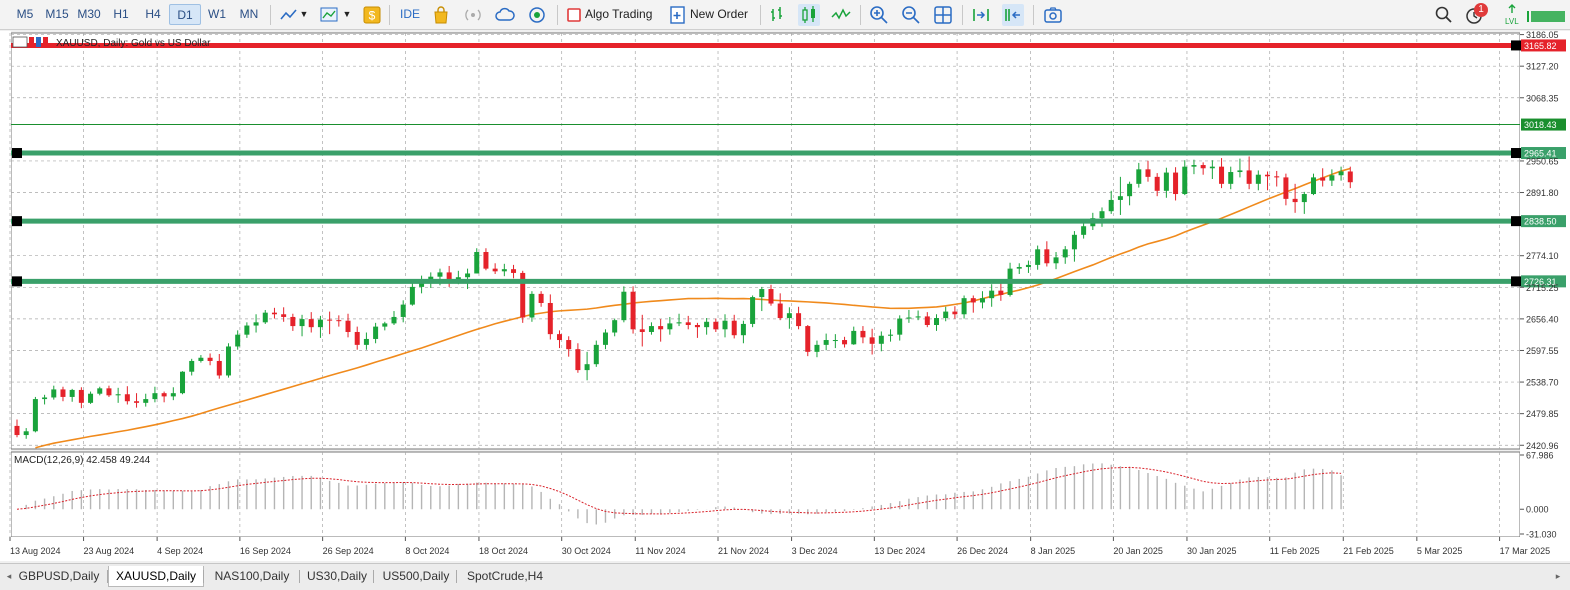 The image size is (1570, 590). Describe the element at coordinates (153, 14) in the screenshot. I see `timeframe-h4-button: H4` at that location.